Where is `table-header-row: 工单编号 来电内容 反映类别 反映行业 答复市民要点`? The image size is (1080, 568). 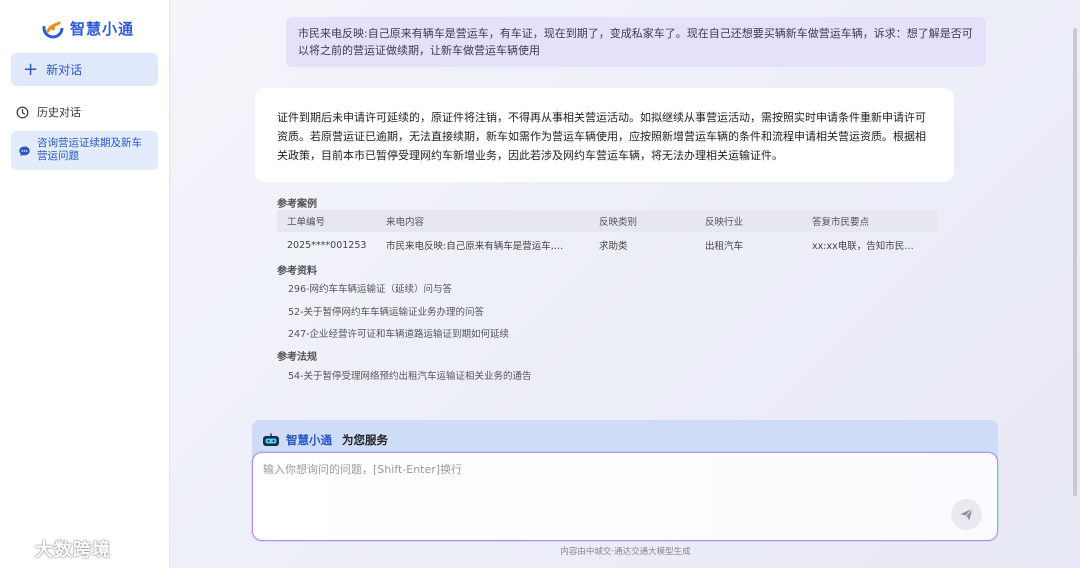
table-header-row: 工单编号 来电内容 反映类别 反映行业 答复市民要点 is located at coordinates (607, 221).